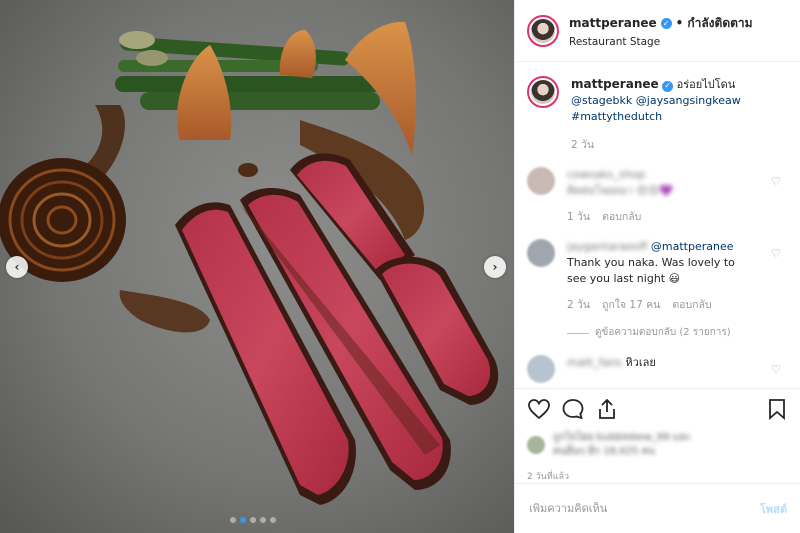 The image size is (800, 533). Describe the element at coordinates (777, 409) in the screenshot. I see `bookmark-icon` at that location.